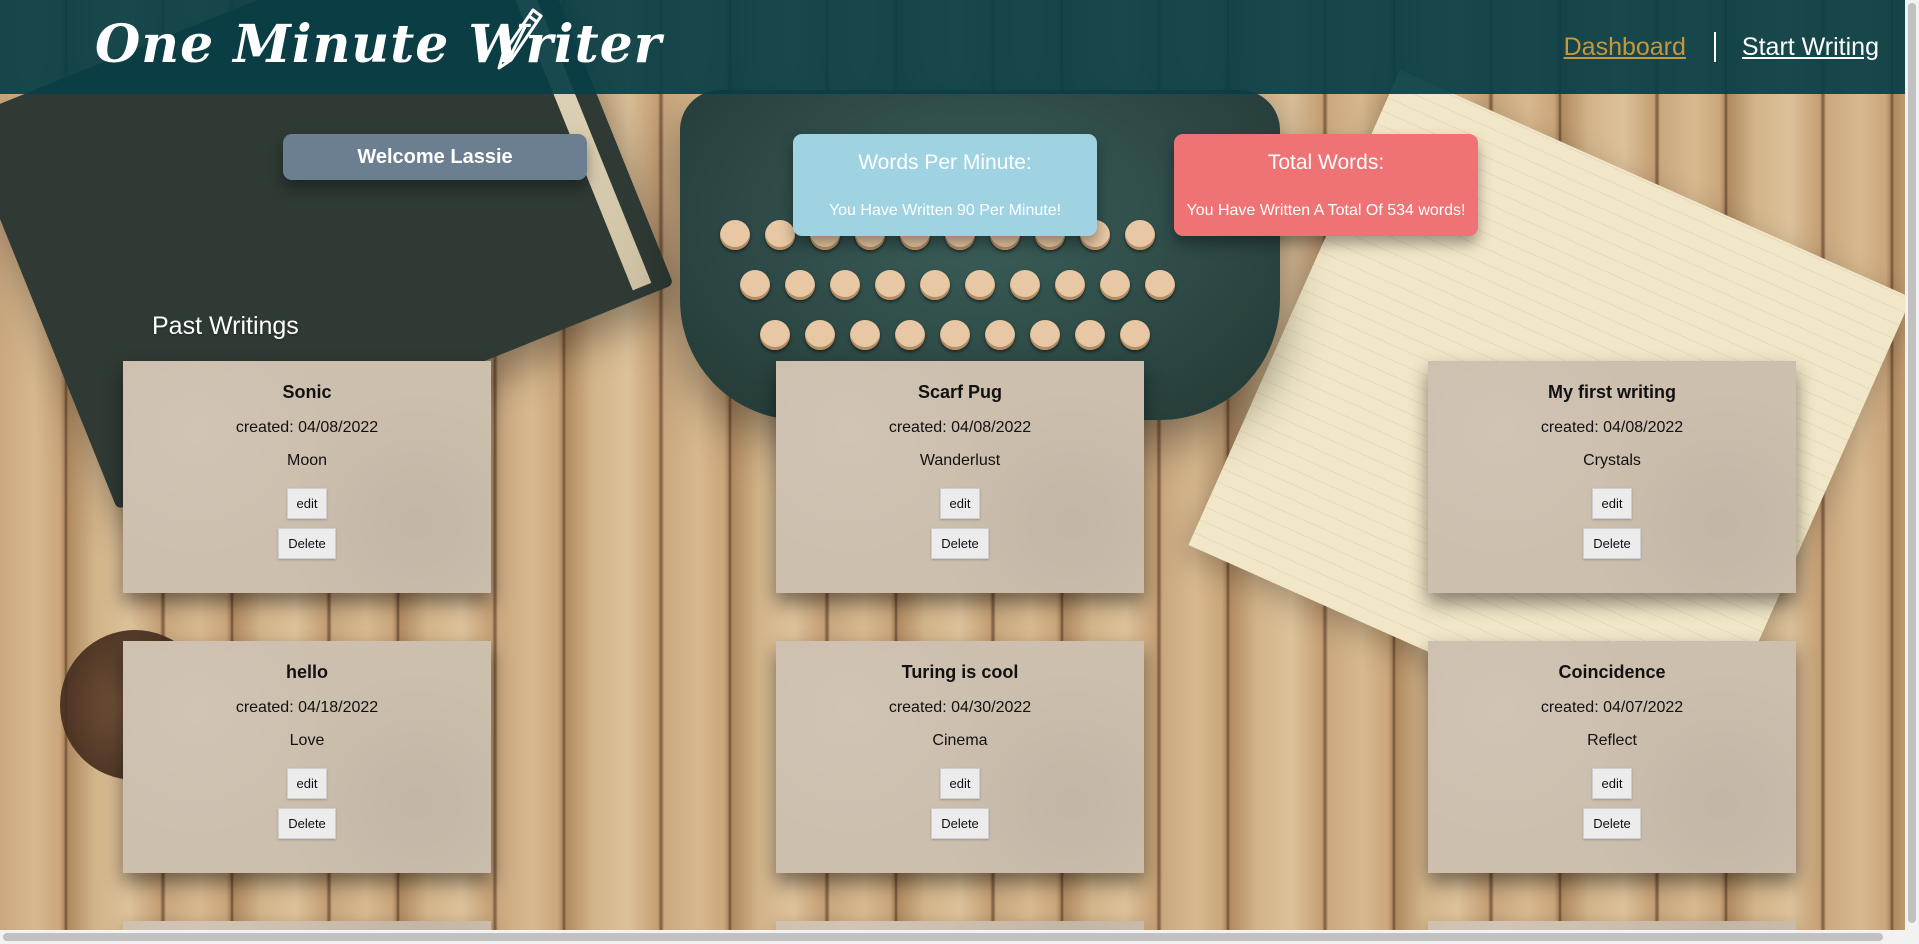 This screenshot has width=1919, height=944. I want to click on site-logo: One Minute Writer, so click(378, 44).